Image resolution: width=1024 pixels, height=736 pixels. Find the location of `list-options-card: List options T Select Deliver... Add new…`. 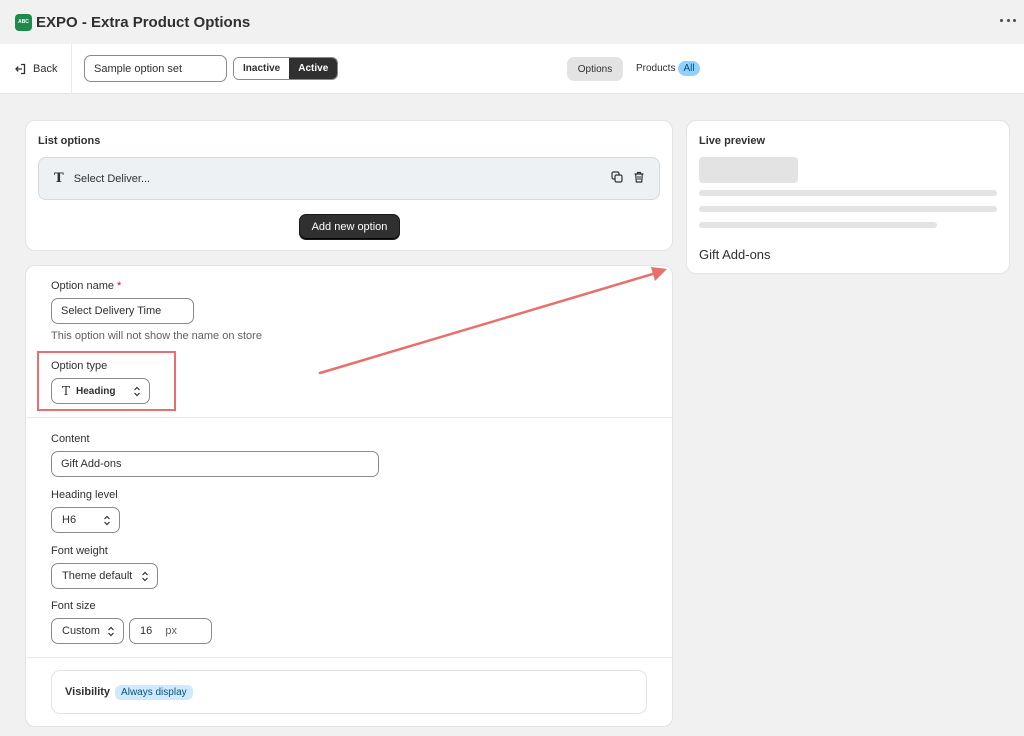

list-options-card: List options T Select Deliver... Add new… is located at coordinates (349, 185).